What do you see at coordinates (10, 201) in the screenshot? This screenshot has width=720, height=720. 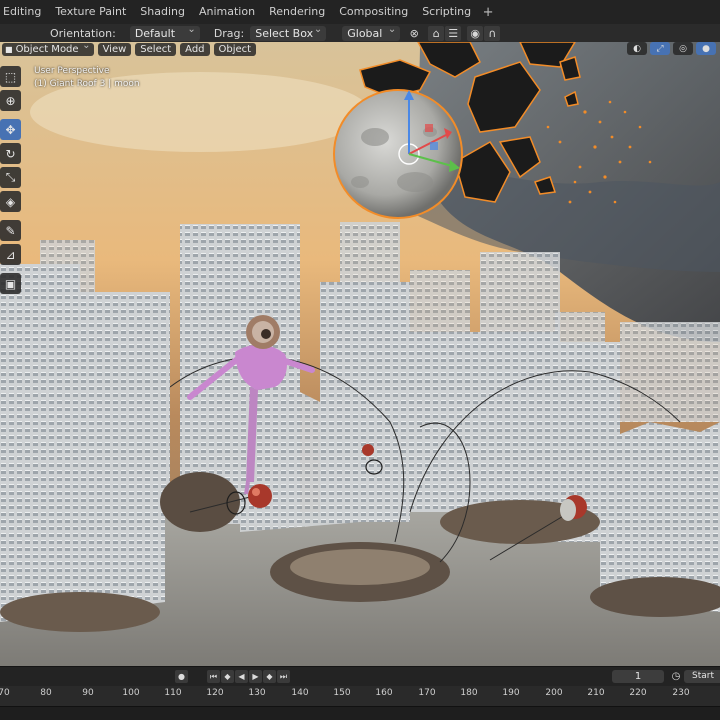 I see `transform-icon: ◈` at bounding box center [10, 201].